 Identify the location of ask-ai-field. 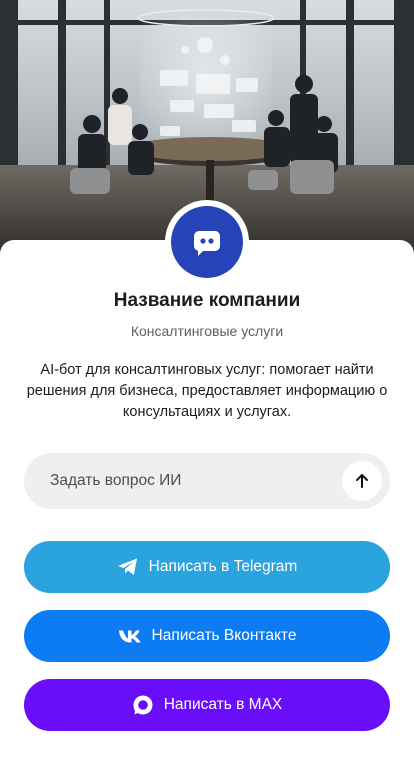
(207, 481).